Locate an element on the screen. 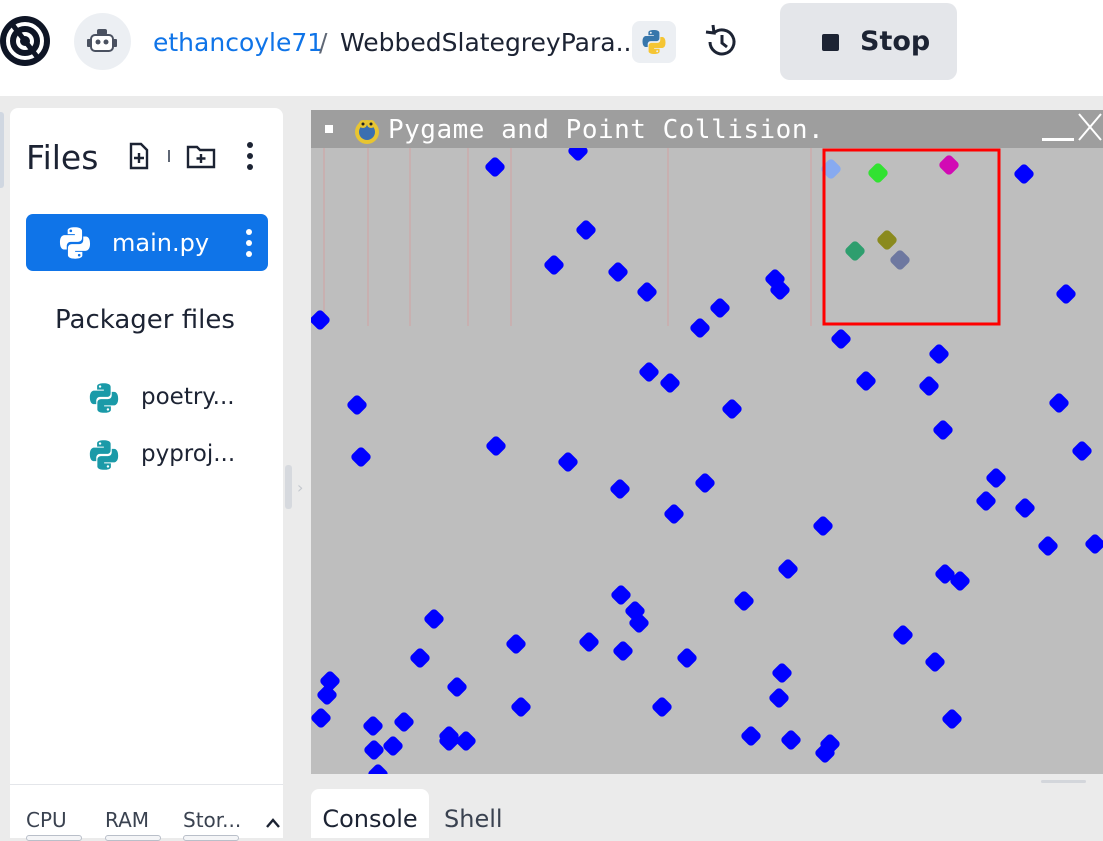 This screenshot has height=841, width=1103. window-menu-icon is located at coordinates (329, 129).